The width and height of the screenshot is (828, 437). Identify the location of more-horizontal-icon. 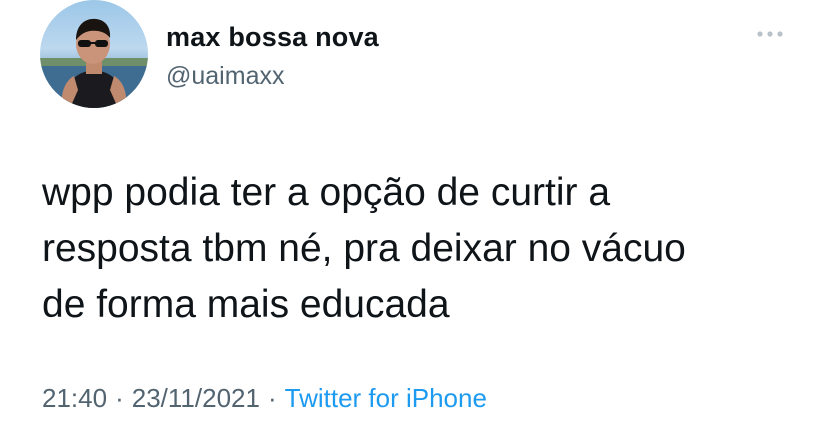
(770, 34).